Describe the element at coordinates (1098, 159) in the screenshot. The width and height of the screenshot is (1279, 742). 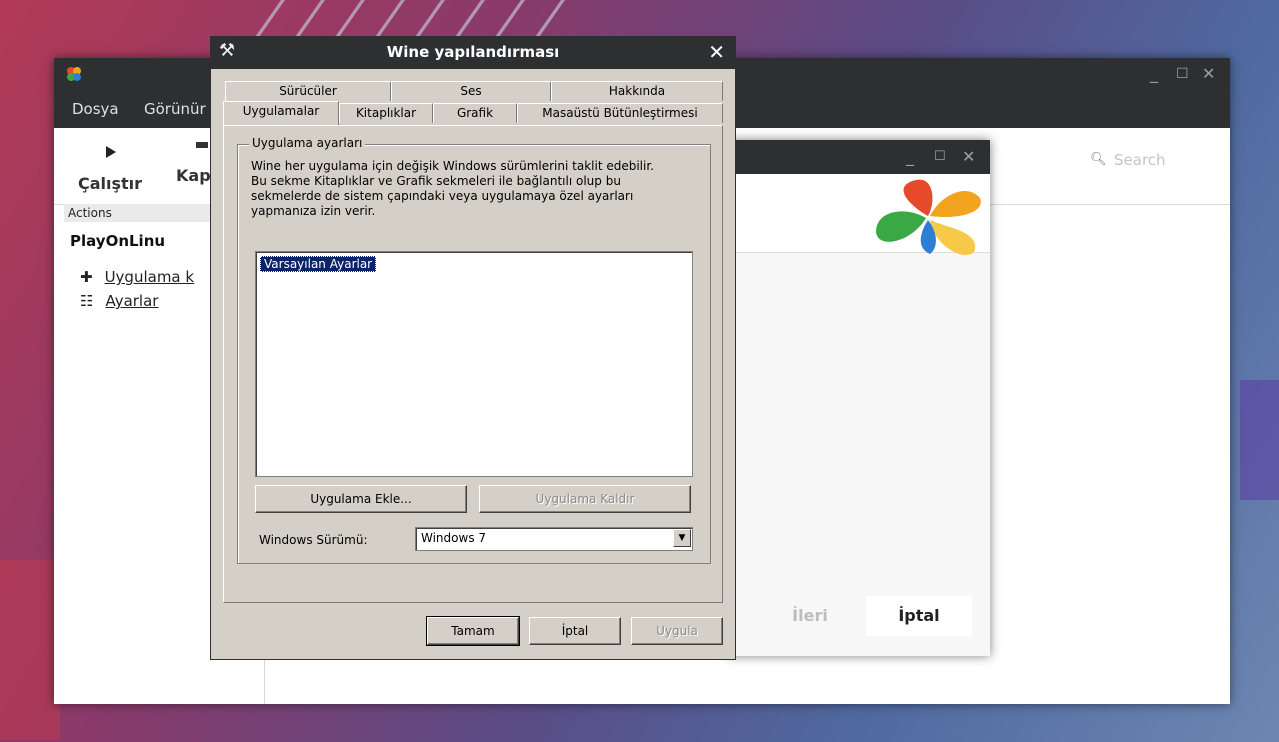
I see `search-icon: 🔍︎` at that location.